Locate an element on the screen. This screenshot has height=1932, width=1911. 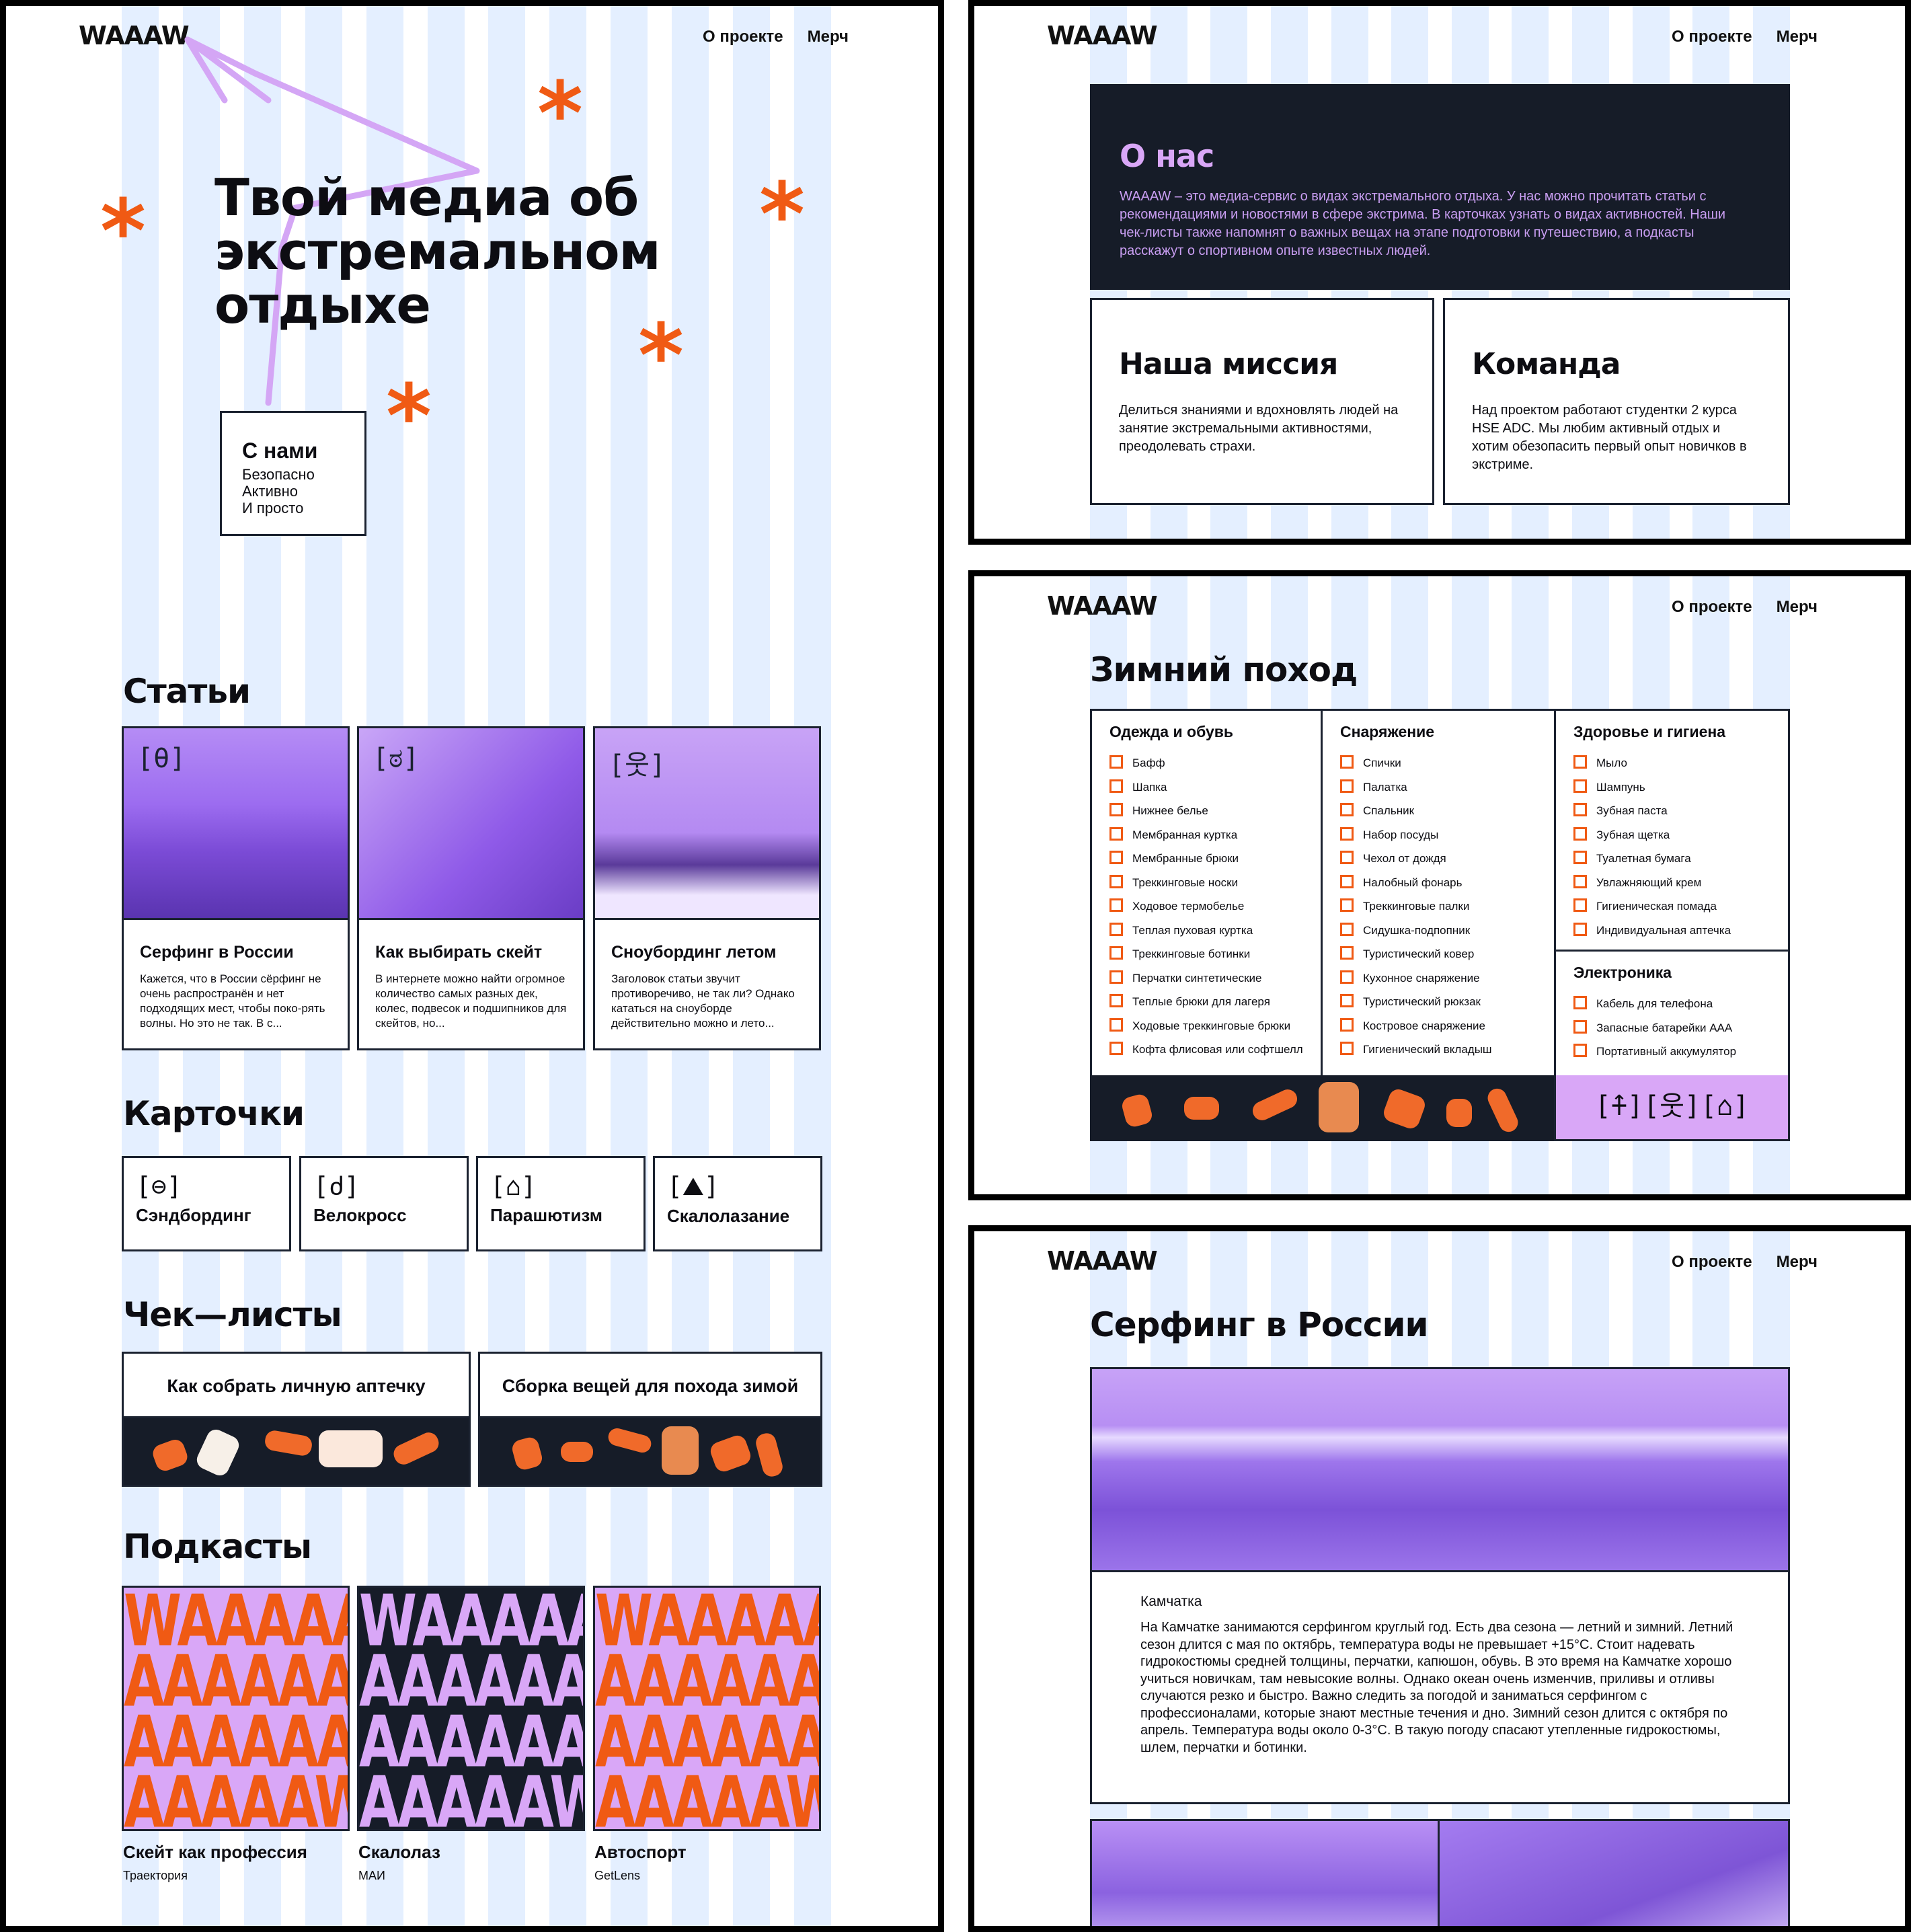
checklist-item: Кухонное снаряжение is located at coordinates (1416, 978).